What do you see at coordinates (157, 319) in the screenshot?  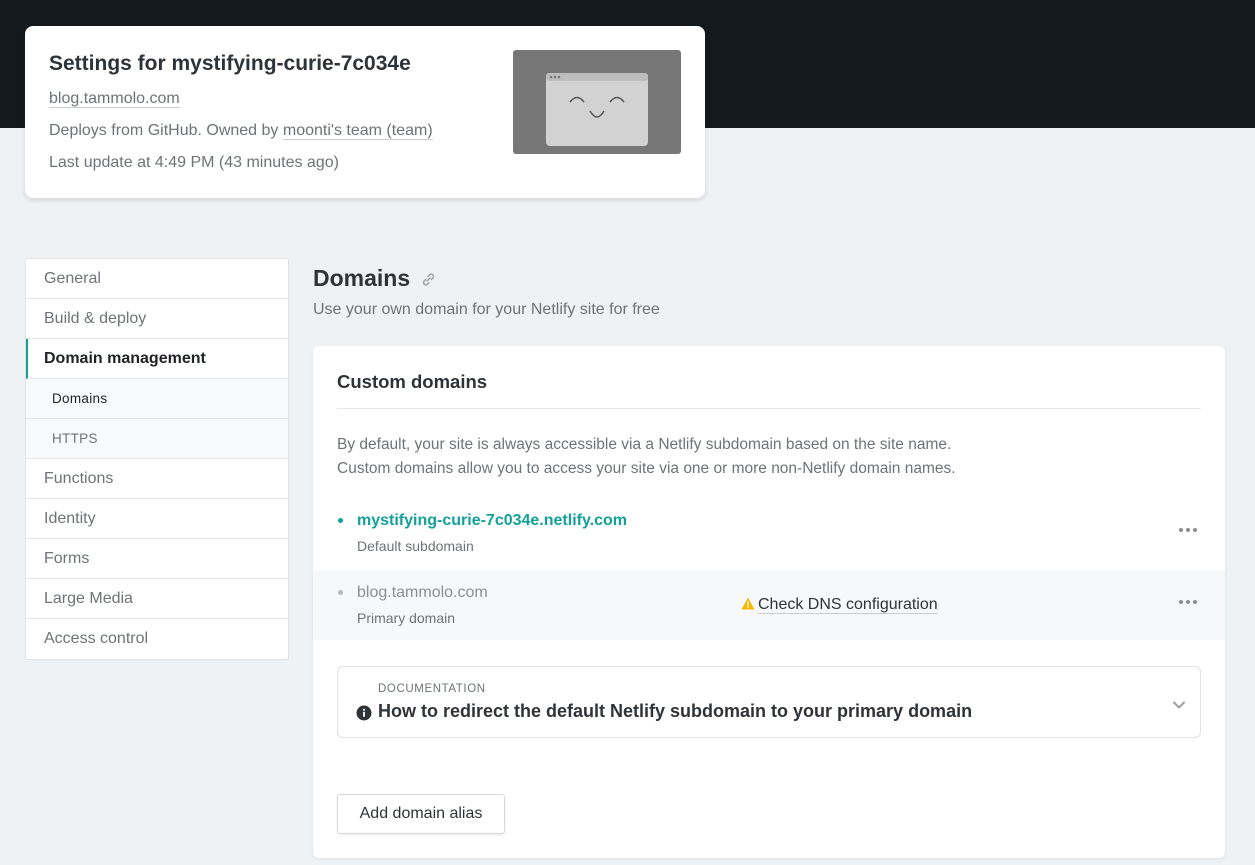 I see `sidebar-item-build-deploy: Build & deploy` at bounding box center [157, 319].